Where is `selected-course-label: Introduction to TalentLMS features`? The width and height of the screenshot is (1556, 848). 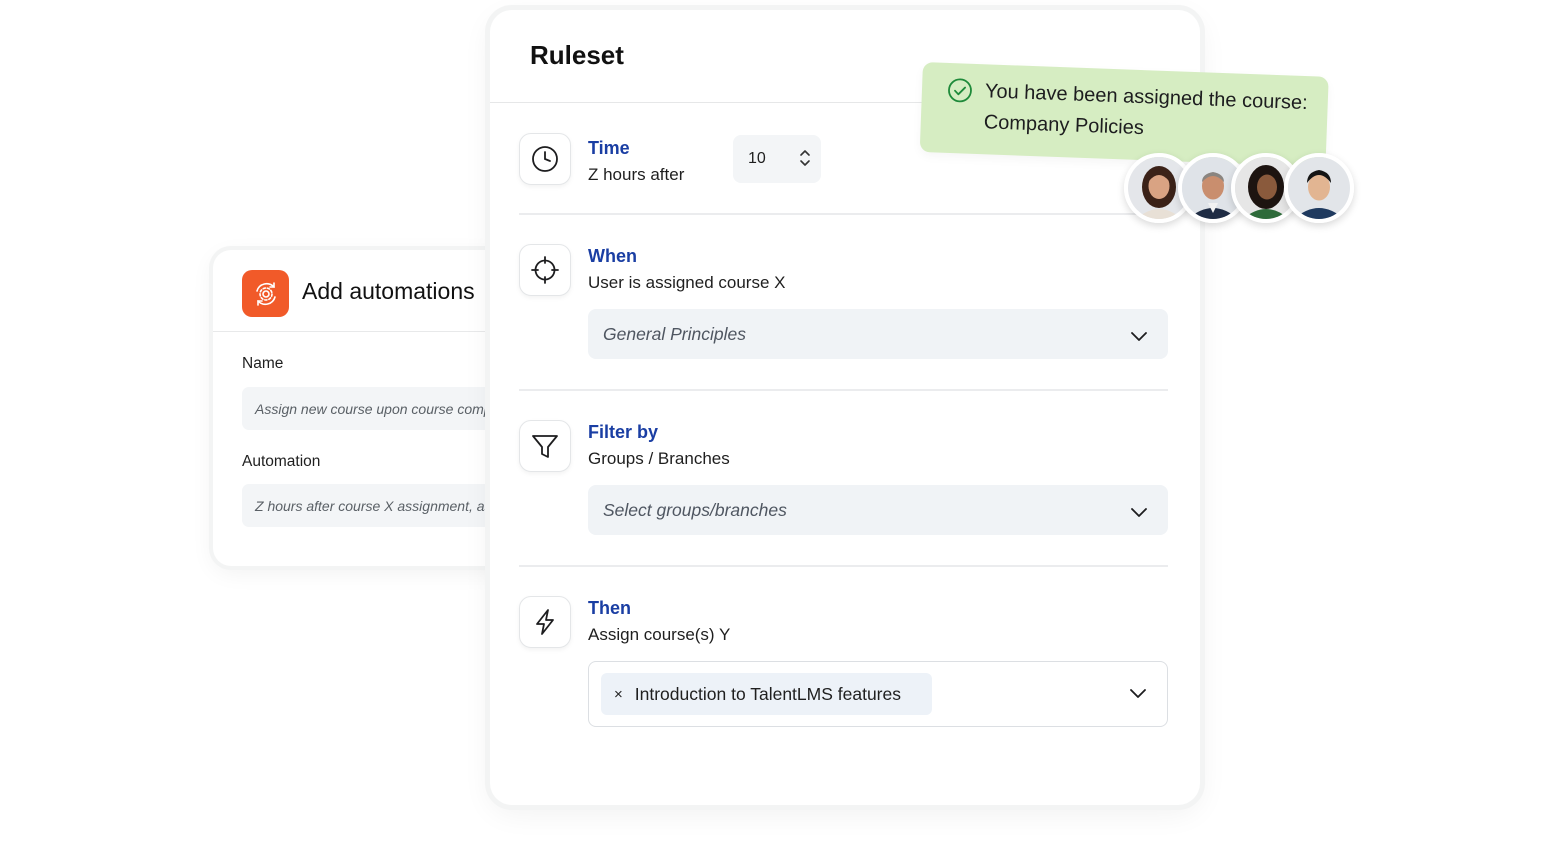 selected-course-label: Introduction to TalentLMS features is located at coordinates (767, 693).